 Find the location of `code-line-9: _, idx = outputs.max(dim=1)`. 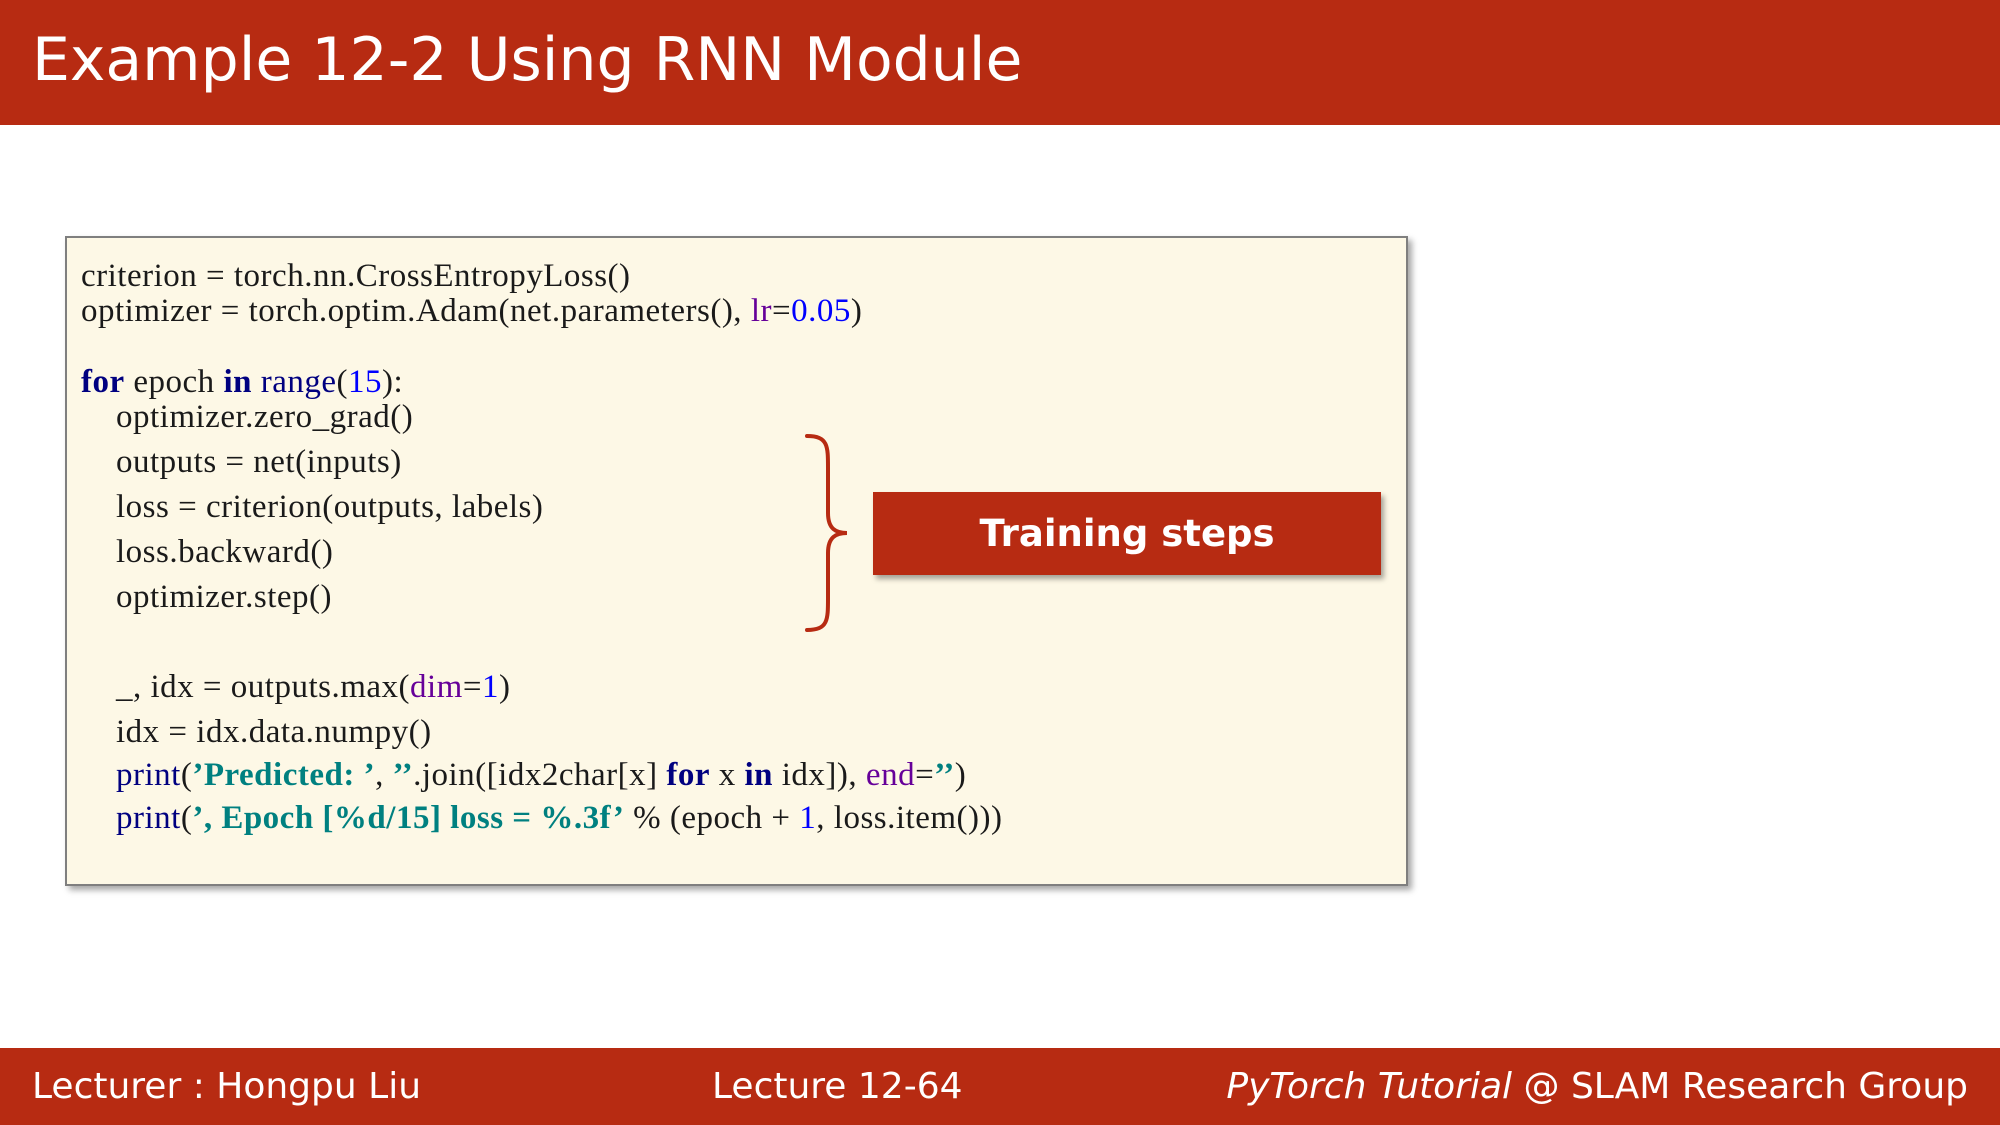

code-line-9: _, idx = outputs.max(dim=1) is located at coordinates (296, 687).